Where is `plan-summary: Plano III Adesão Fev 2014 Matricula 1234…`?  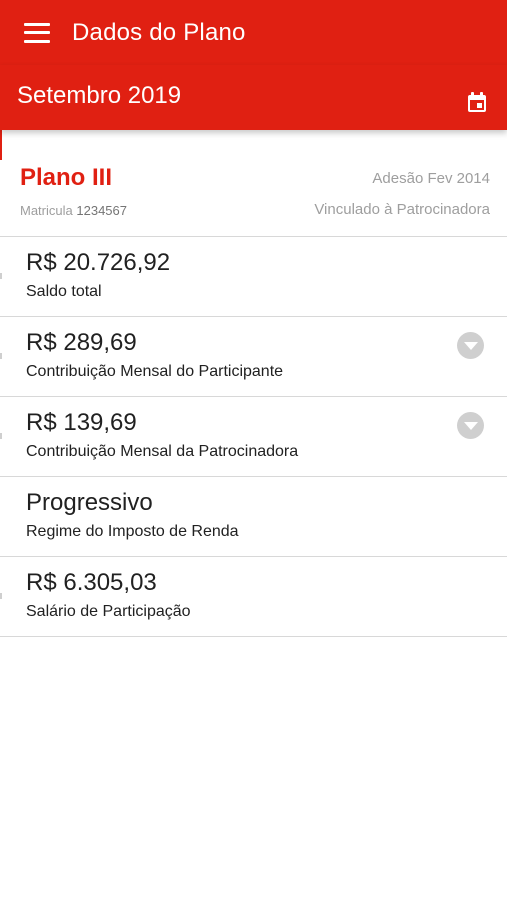 plan-summary: Plano III Adesão Fev 2014 Matricula 1234… is located at coordinates (253, 183).